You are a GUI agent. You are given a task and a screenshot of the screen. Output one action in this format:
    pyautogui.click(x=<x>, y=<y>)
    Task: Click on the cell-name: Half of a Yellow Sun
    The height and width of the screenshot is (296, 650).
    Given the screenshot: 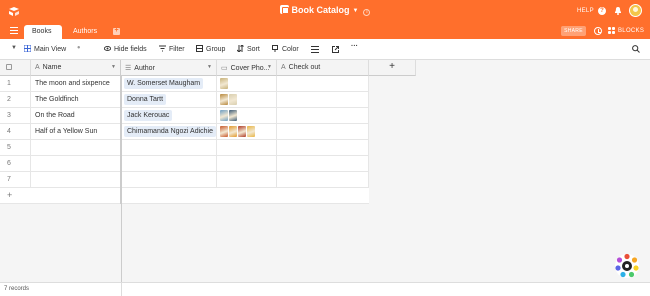 What is the action you would take?
    pyautogui.click(x=76, y=132)
    